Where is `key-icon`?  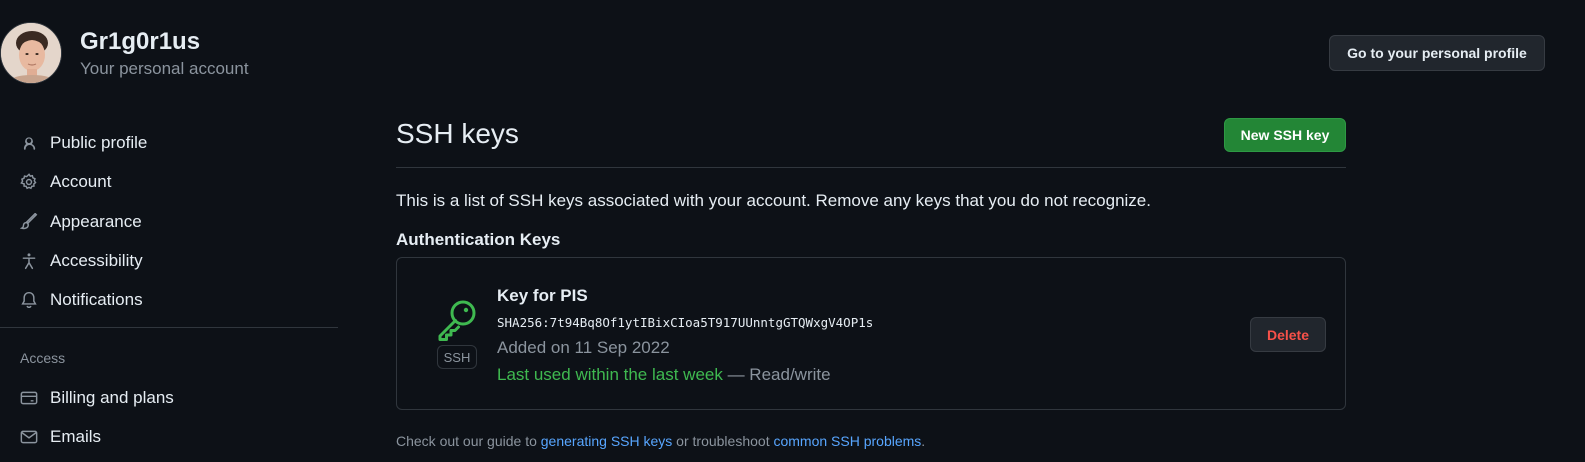
key-icon is located at coordinates (458, 319).